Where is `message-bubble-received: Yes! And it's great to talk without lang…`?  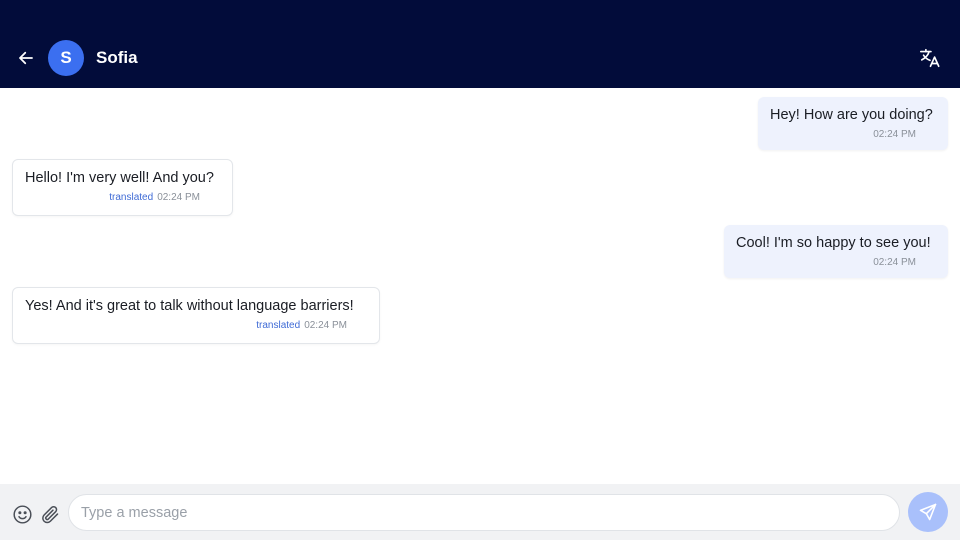 message-bubble-received: Yes! And it's great to talk without lang… is located at coordinates (196, 315).